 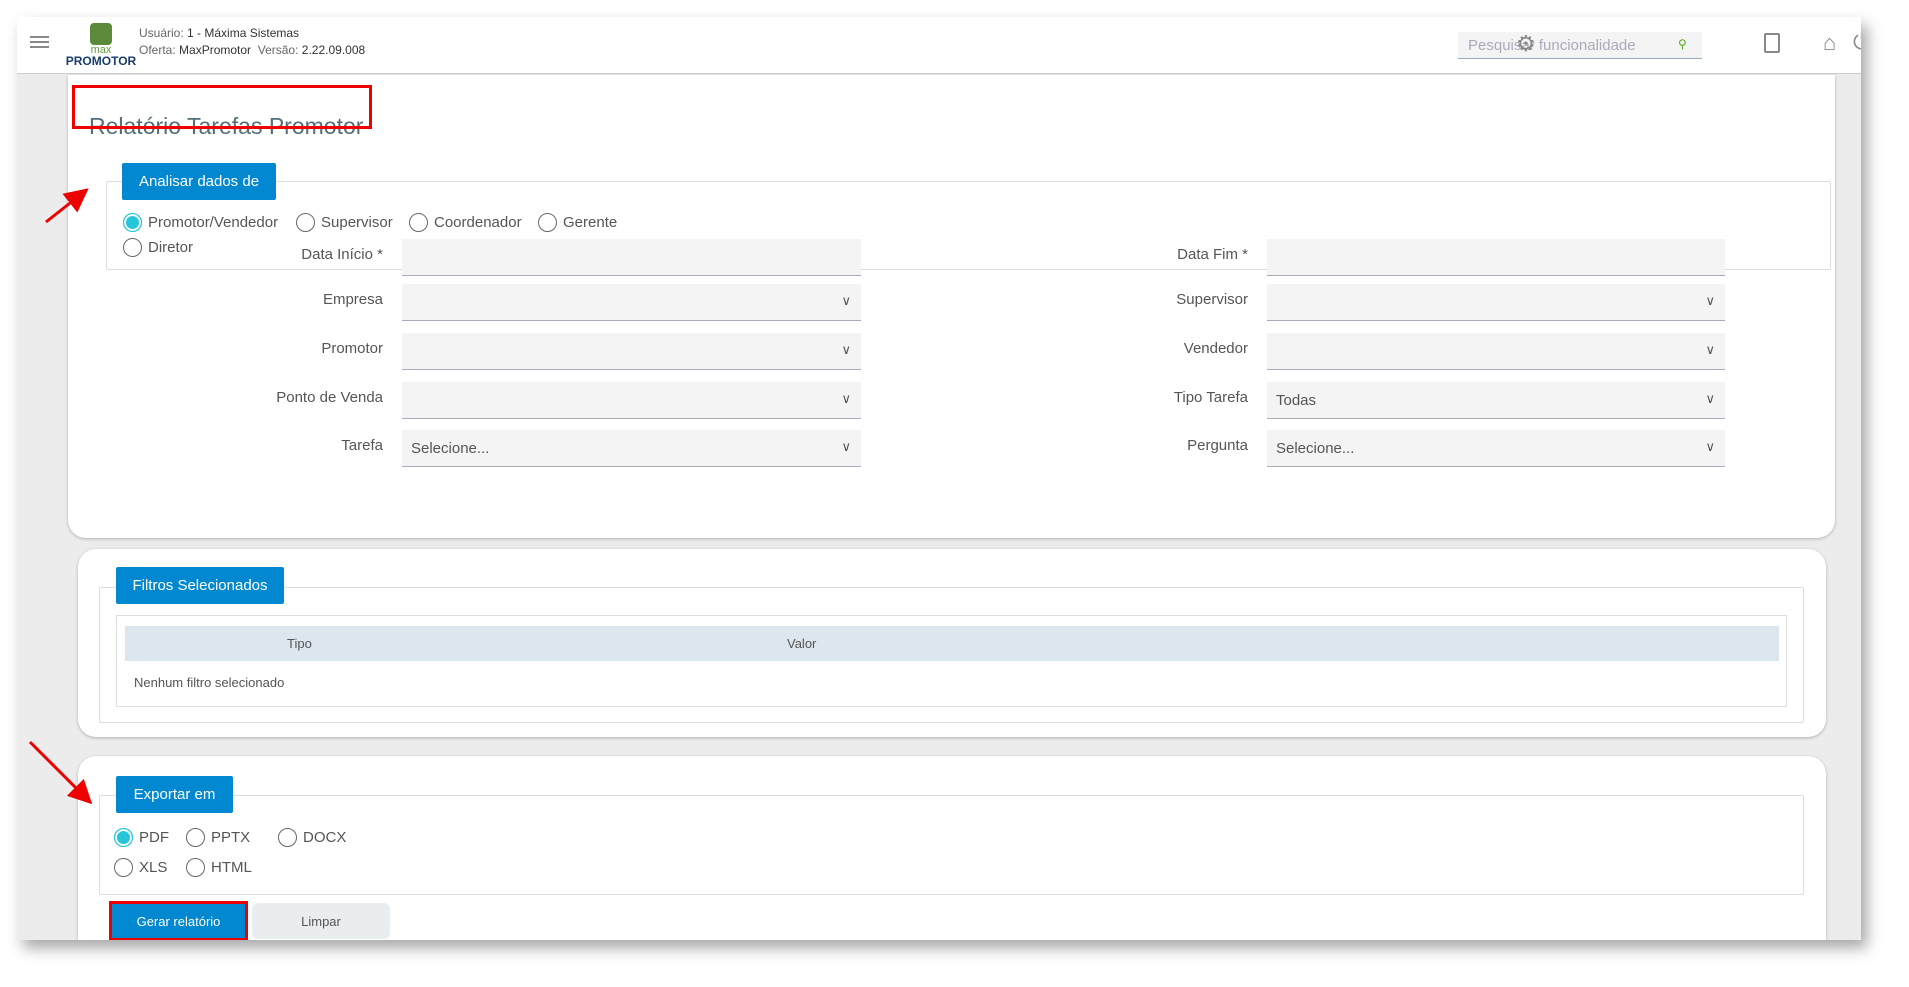 I want to click on annotation-arrows, so click(x=60, y=496).